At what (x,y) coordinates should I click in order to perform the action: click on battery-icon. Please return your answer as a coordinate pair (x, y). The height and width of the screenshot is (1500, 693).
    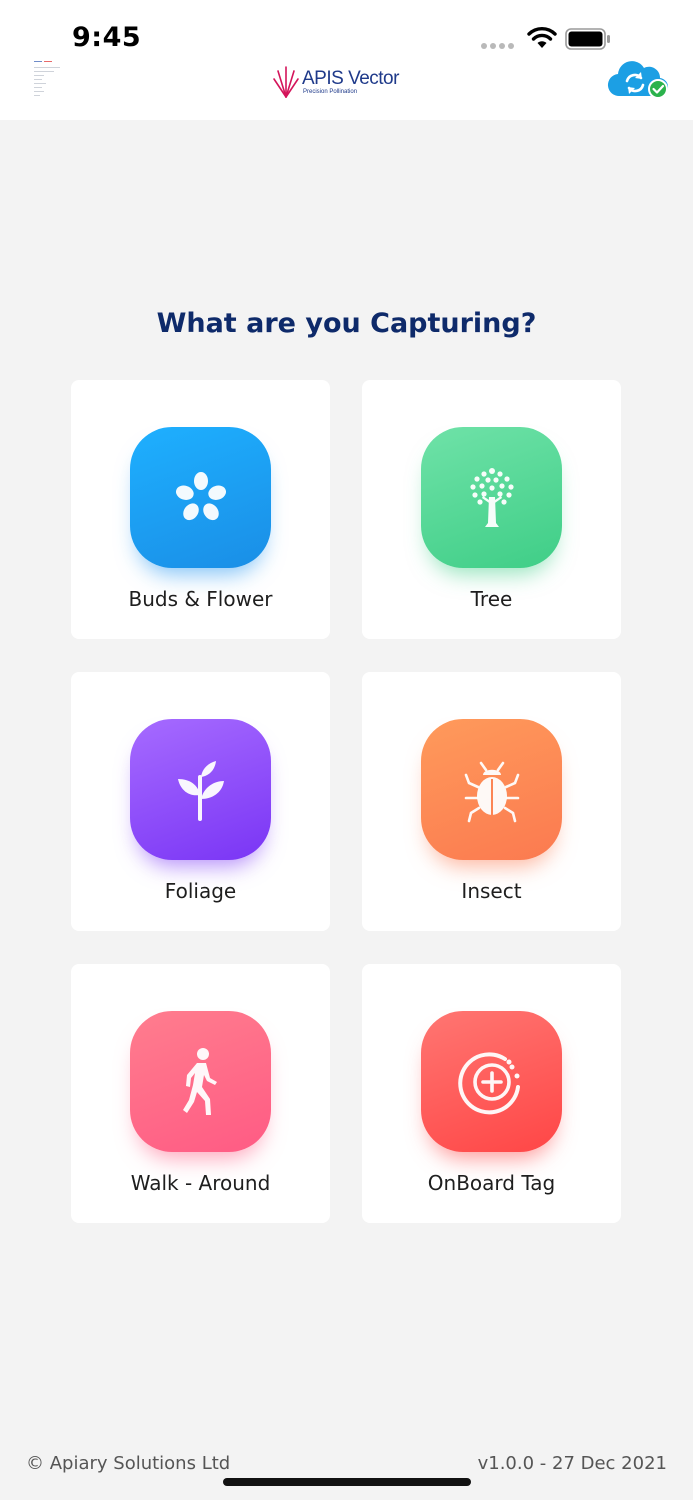
    Looking at the image, I should click on (587, 39).